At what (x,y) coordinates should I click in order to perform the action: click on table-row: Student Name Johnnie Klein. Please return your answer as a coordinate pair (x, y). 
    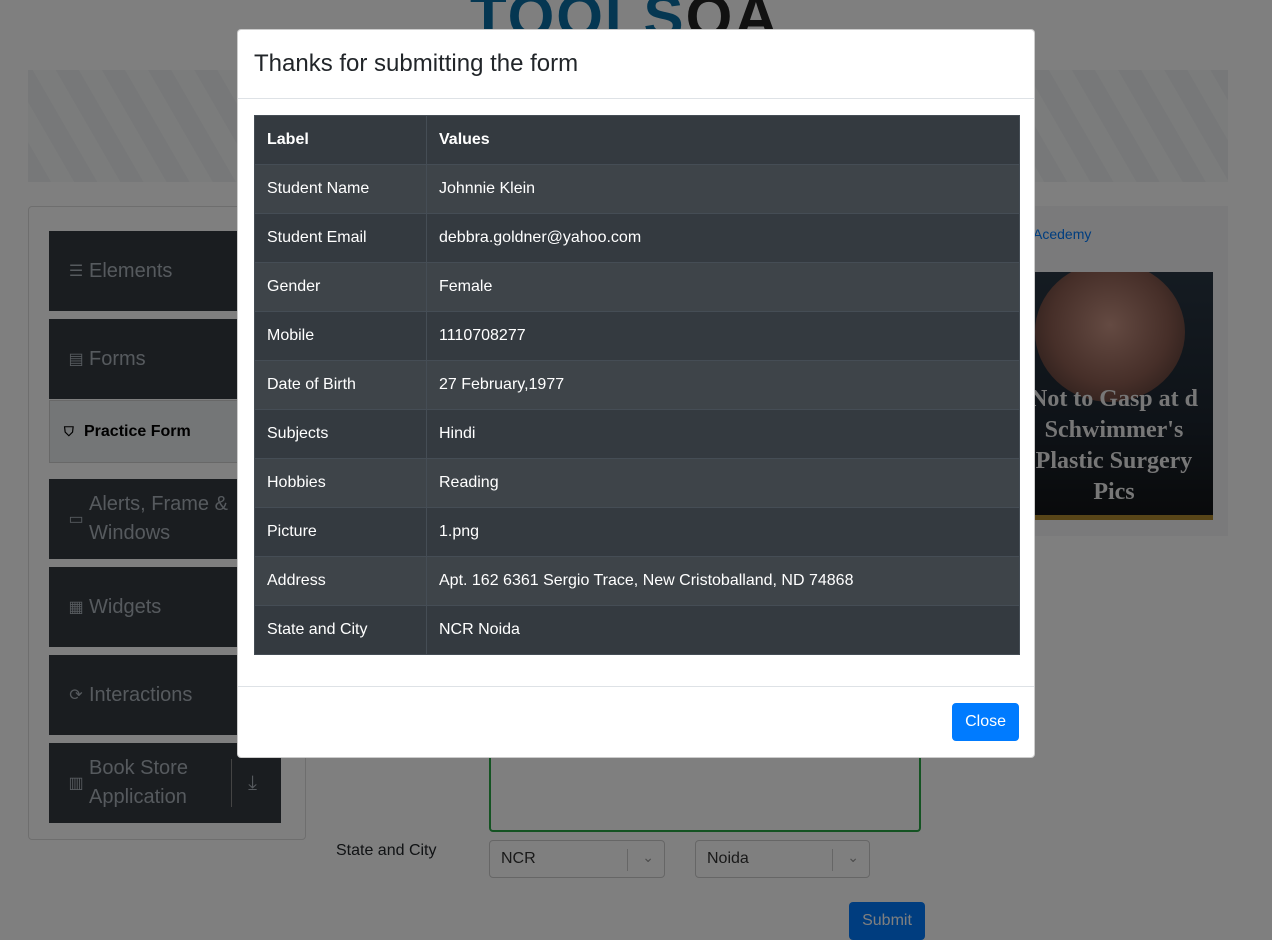
    Looking at the image, I should click on (637, 189).